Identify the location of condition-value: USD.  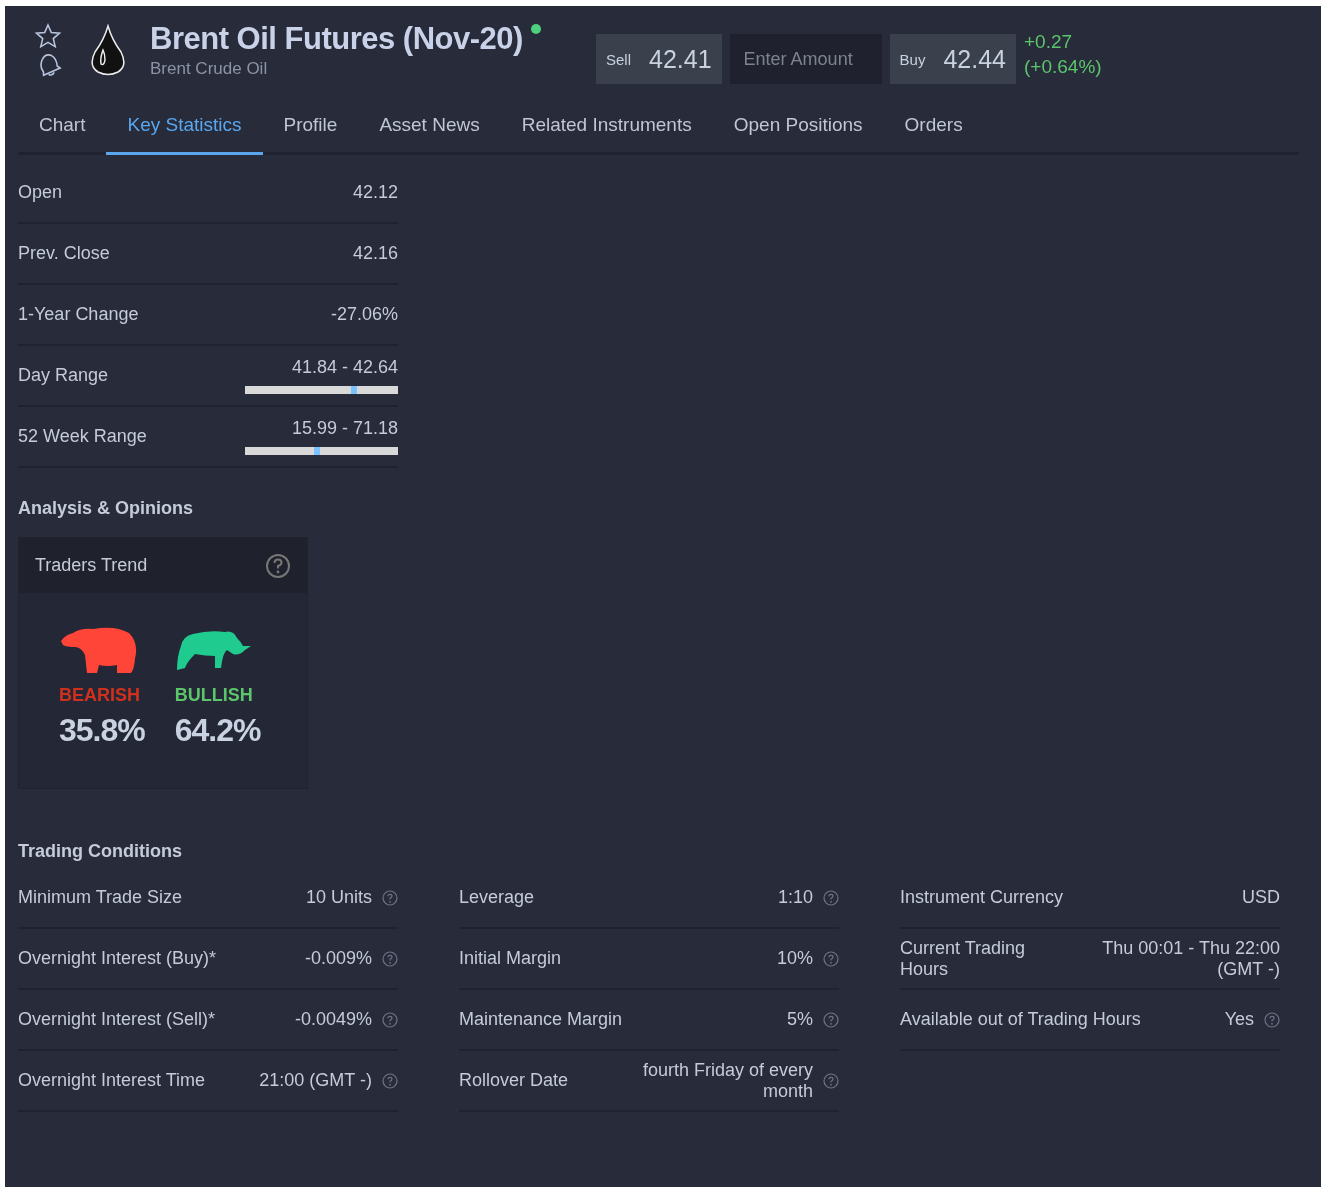
(1261, 897).